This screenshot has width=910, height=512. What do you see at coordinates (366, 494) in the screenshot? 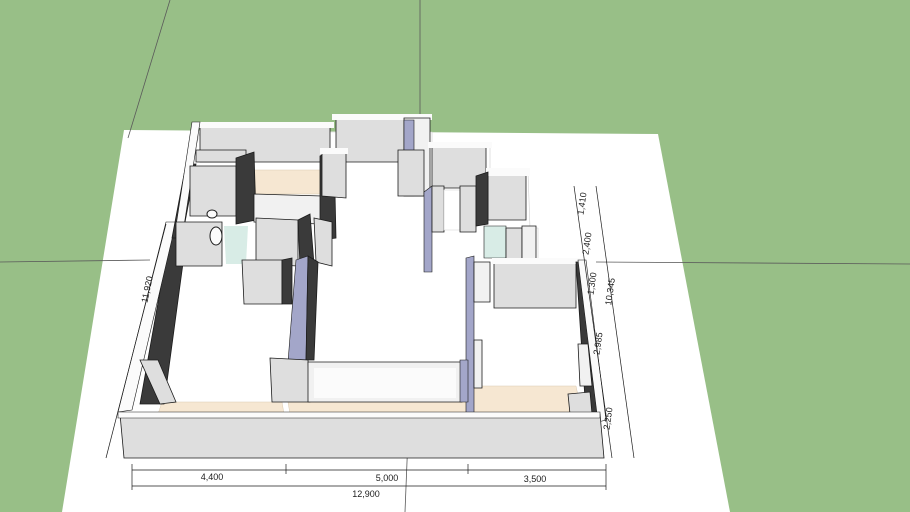
I see `dim-bottom-total: 12,900` at bounding box center [366, 494].